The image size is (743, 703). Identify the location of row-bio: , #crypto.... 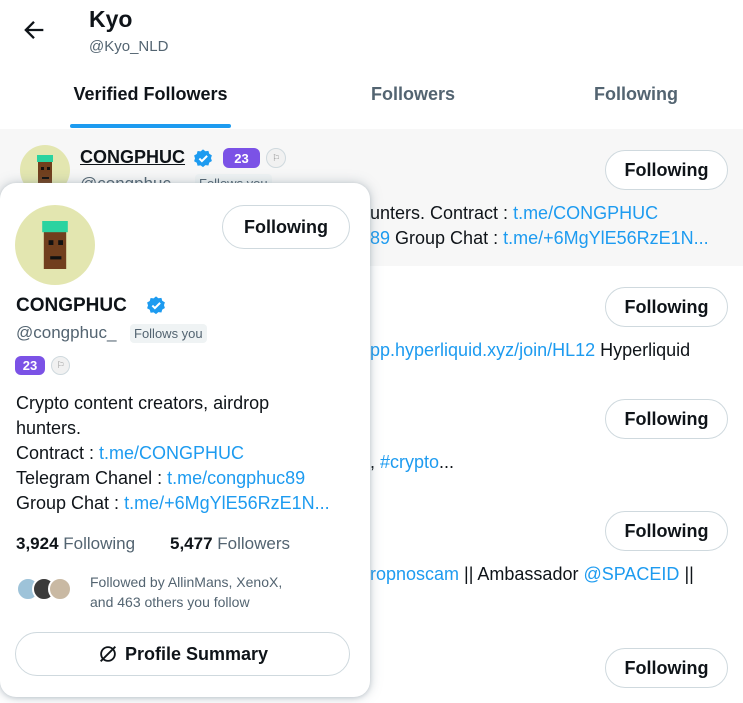
(412, 462).